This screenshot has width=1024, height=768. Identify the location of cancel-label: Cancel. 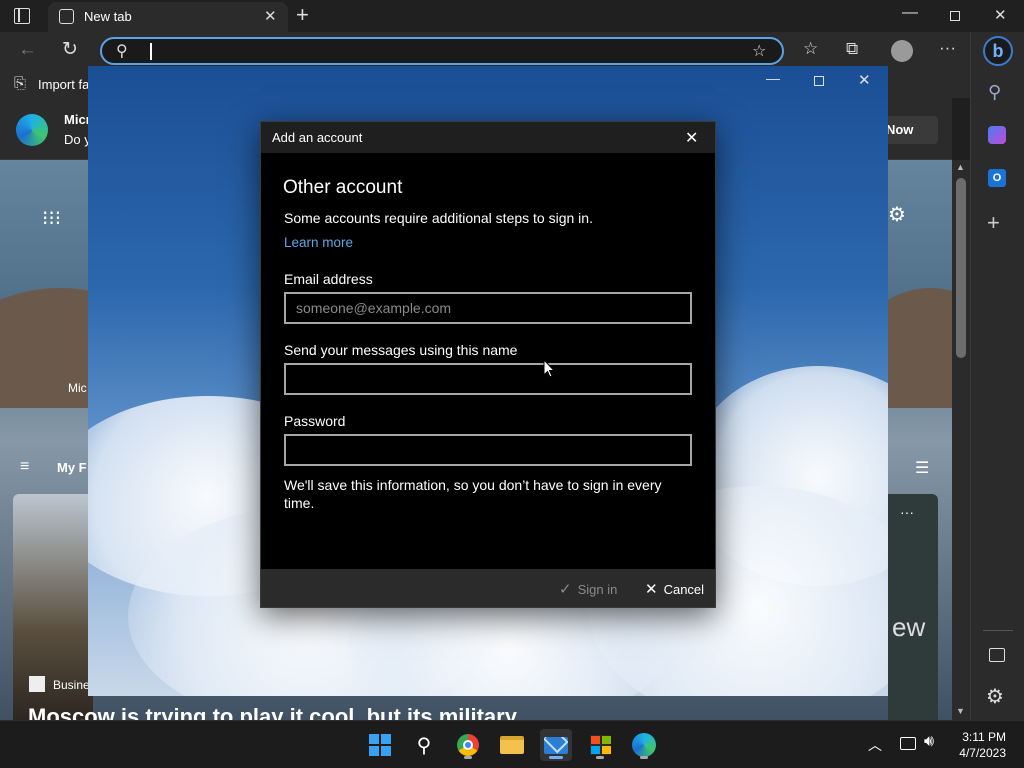
(684, 589).